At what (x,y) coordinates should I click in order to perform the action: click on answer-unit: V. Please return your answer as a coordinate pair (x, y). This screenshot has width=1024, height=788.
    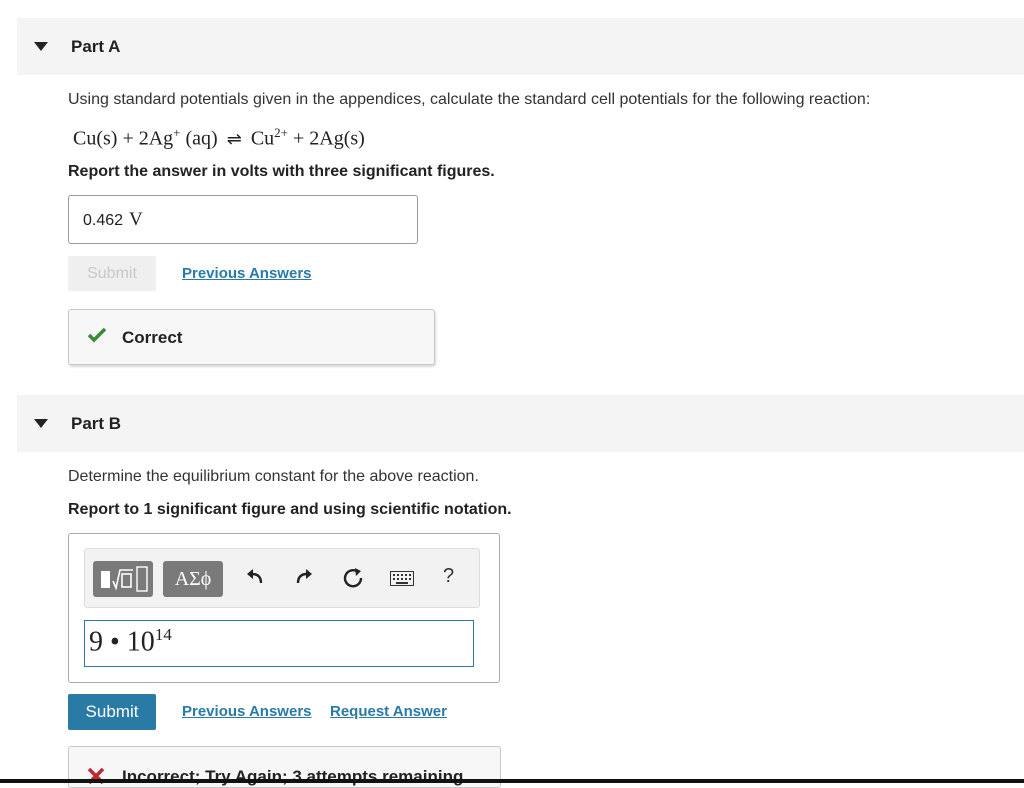
    Looking at the image, I should click on (136, 219).